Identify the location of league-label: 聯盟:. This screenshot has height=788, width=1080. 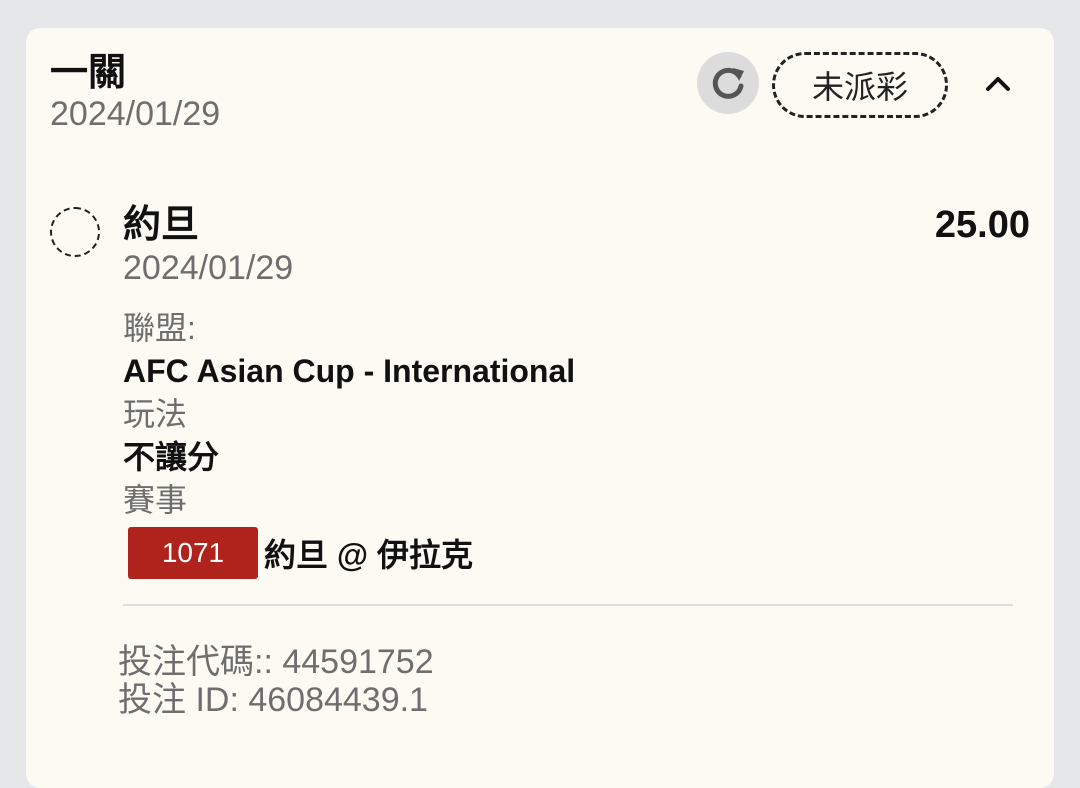
(159, 328).